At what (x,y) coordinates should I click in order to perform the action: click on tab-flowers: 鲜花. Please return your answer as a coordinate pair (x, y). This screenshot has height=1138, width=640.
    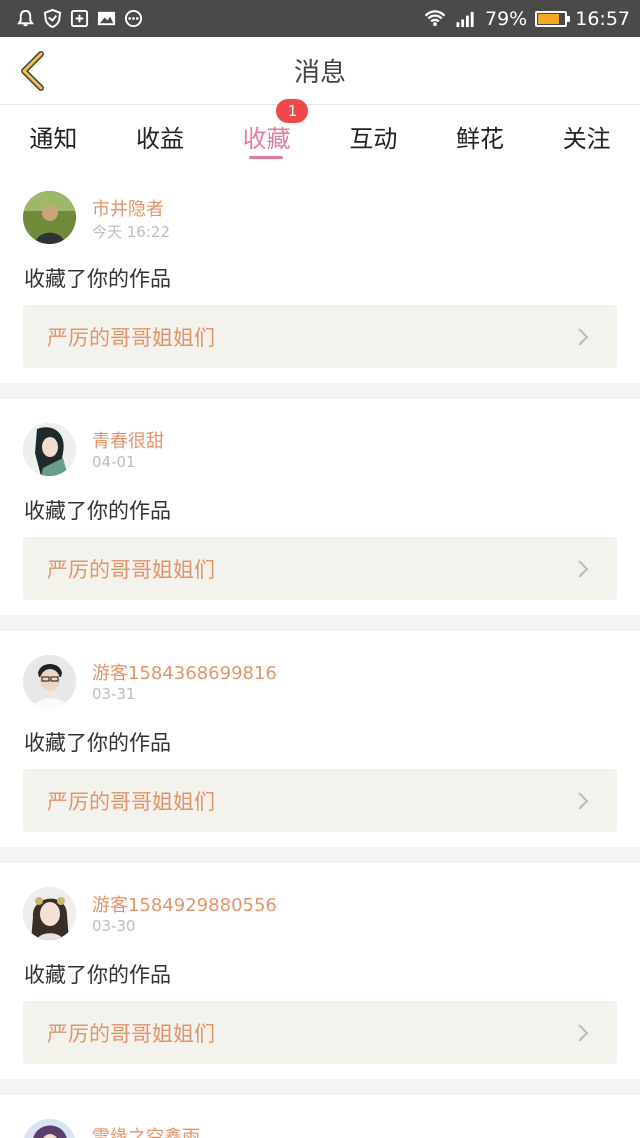
    Looking at the image, I should click on (480, 136).